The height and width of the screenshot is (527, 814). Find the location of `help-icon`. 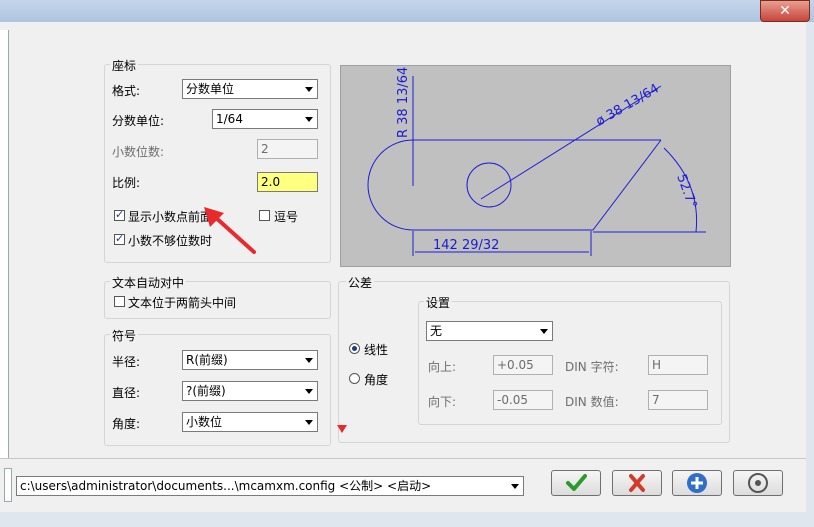

help-icon is located at coordinates (758, 483).